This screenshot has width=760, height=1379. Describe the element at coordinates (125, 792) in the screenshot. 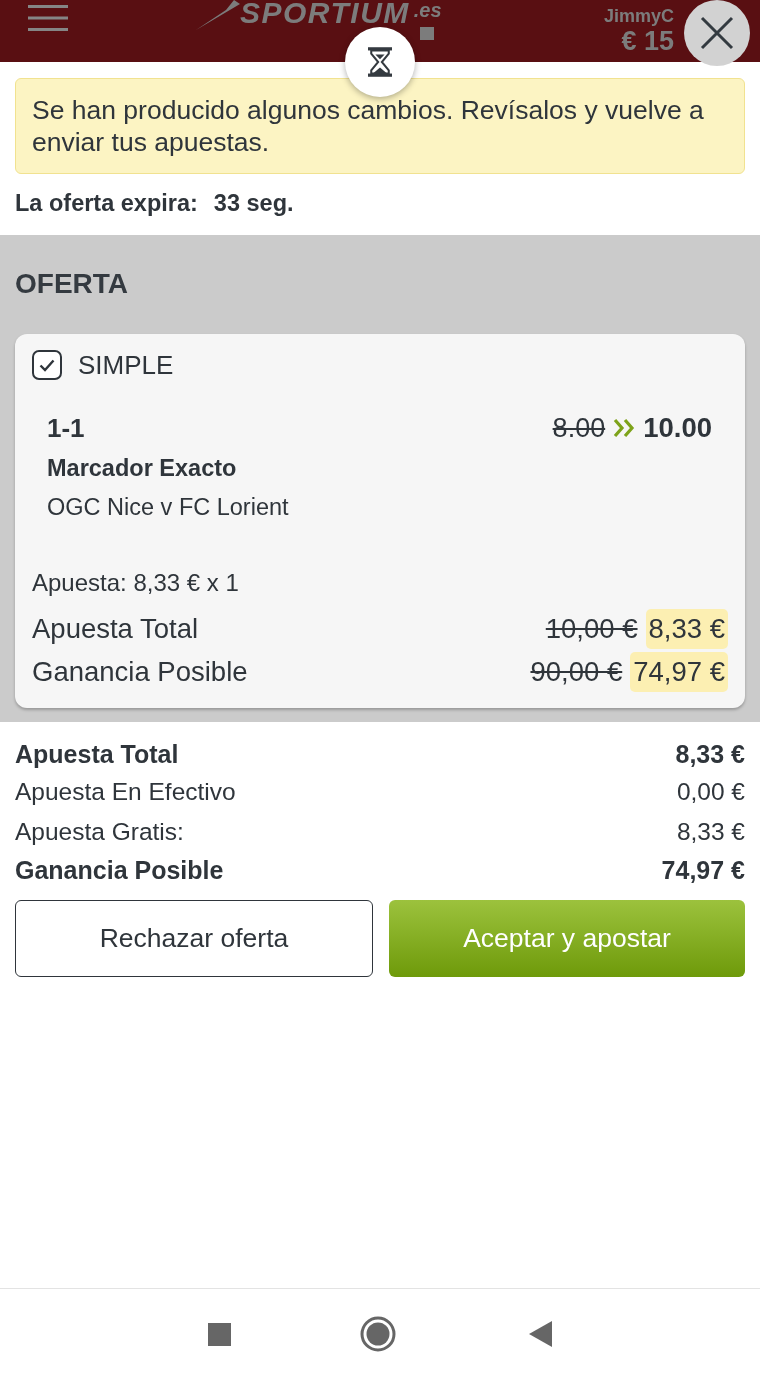

I see `summary-label: Apuesta En Efectivo` at that location.